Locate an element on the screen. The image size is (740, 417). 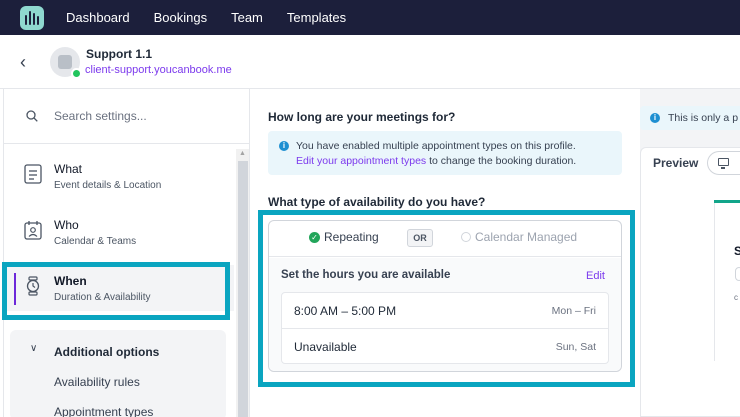
additional-options-toggle: Additional options is located at coordinates (106, 352).